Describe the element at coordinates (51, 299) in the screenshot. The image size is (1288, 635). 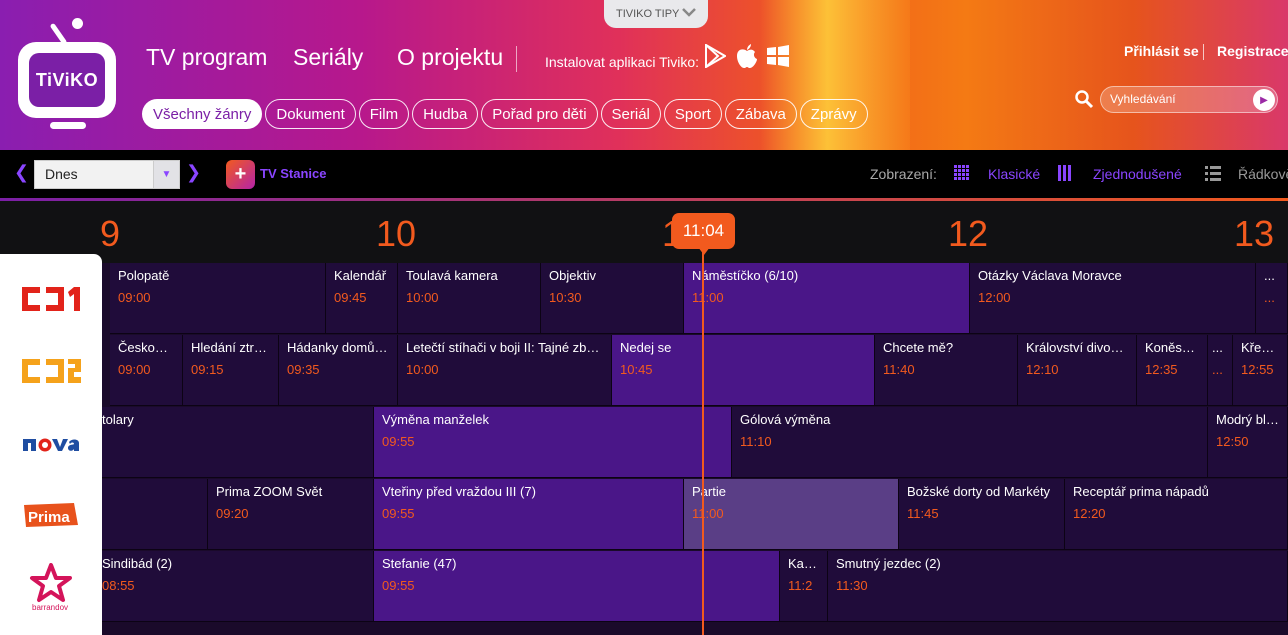
I see `channel-ct1` at that location.